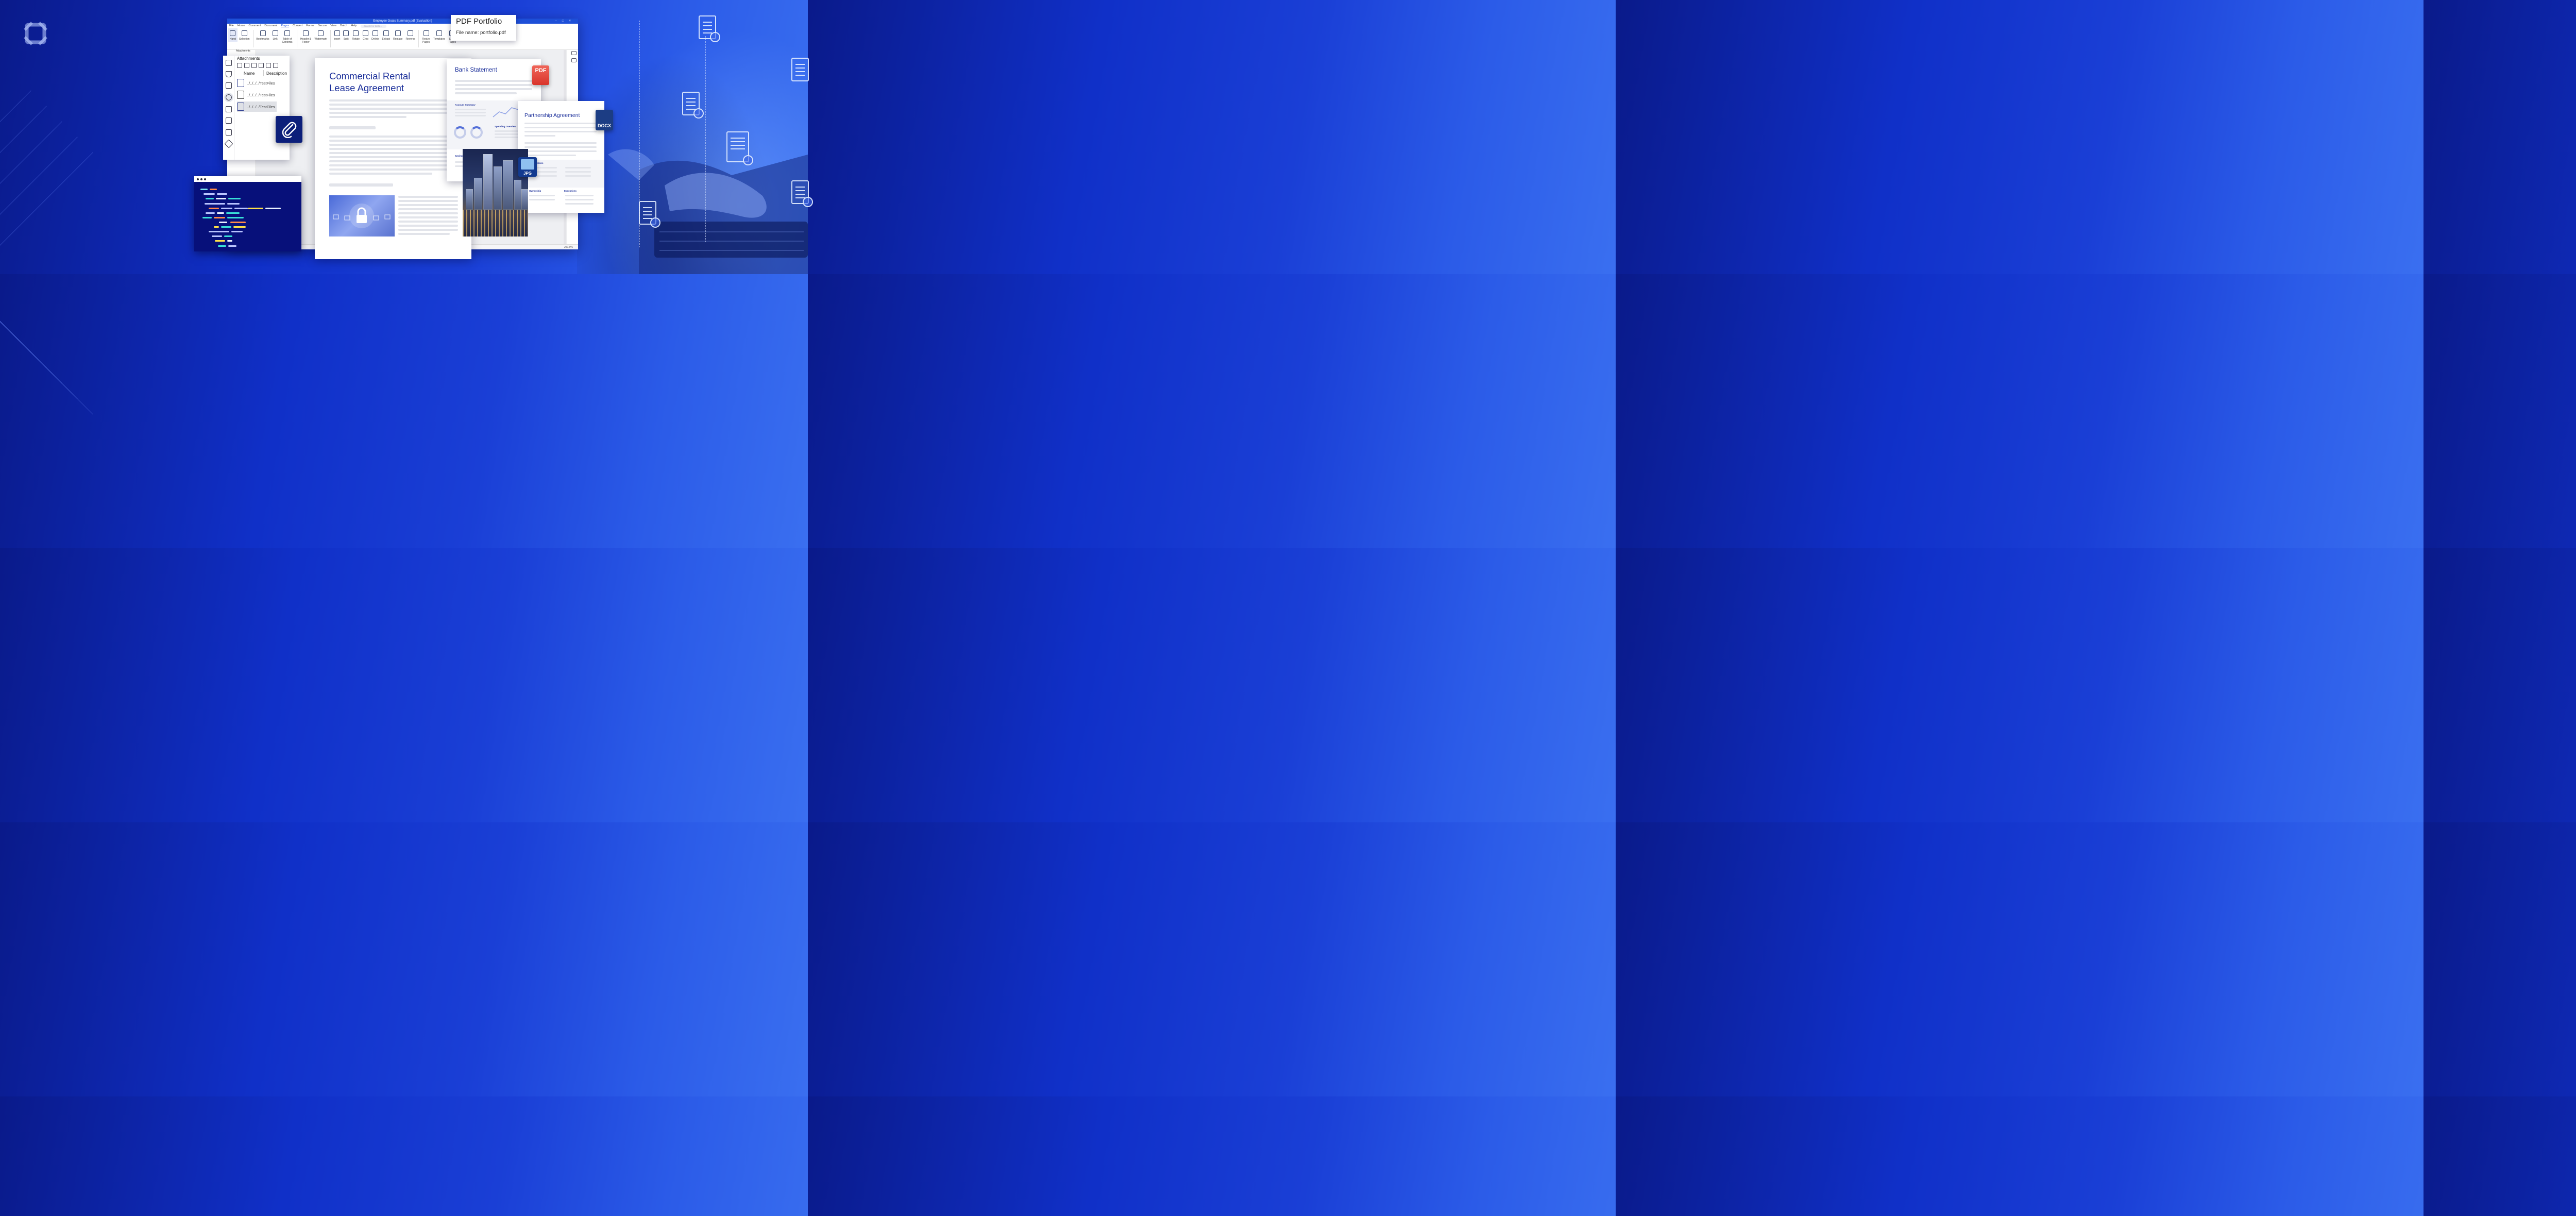 Image resolution: width=2576 pixels, height=1216 pixels. What do you see at coordinates (261, 65) in the screenshot?
I see `add-attachment-icon` at bounding box center [261, 65].